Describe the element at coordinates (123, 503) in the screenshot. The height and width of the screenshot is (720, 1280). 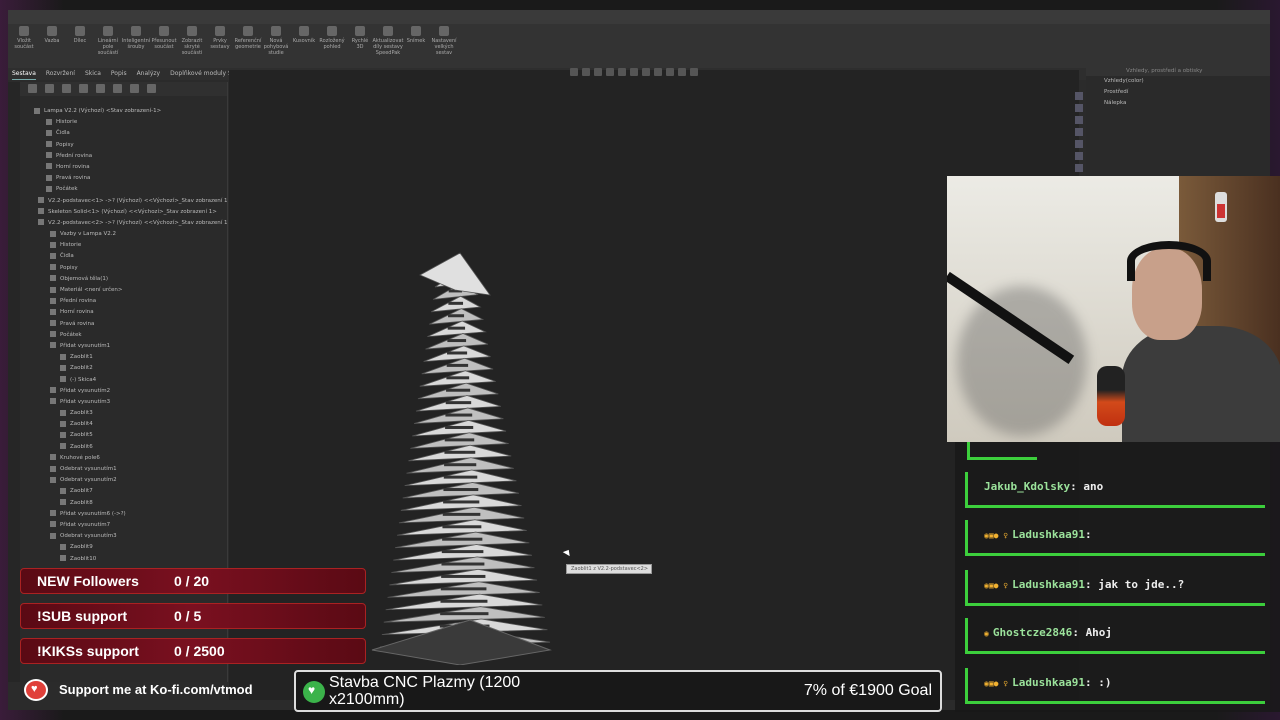
I see `tree-item: Zaoblit8` at that location.